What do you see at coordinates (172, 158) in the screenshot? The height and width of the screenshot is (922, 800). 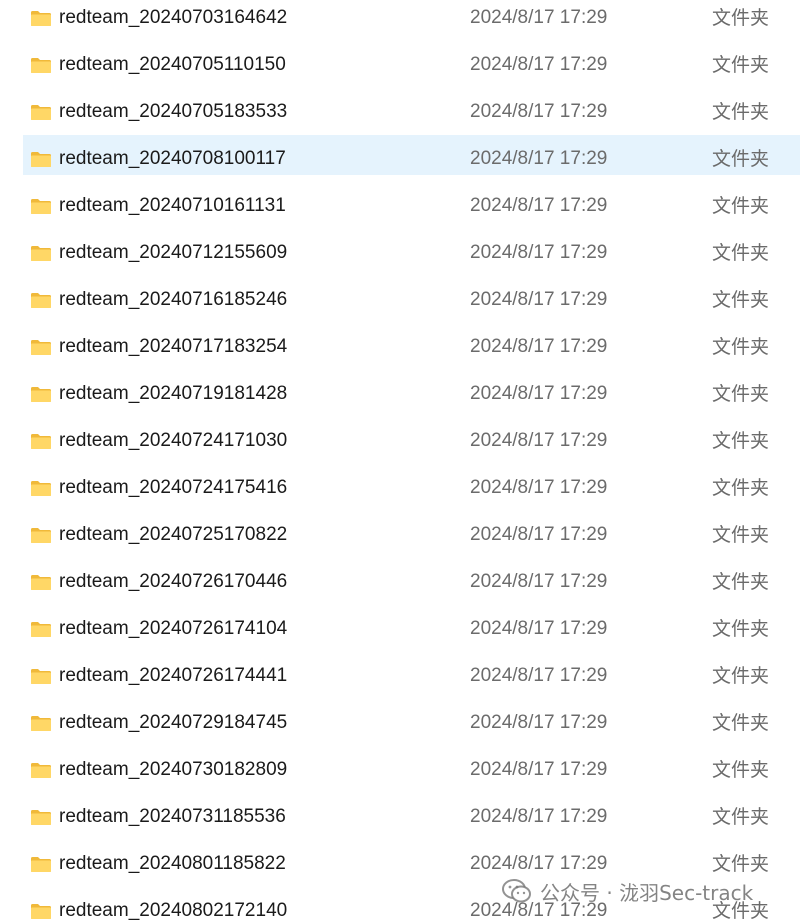 I see `file-name: redteam_20240708100117` at bounding box center [172, 158].